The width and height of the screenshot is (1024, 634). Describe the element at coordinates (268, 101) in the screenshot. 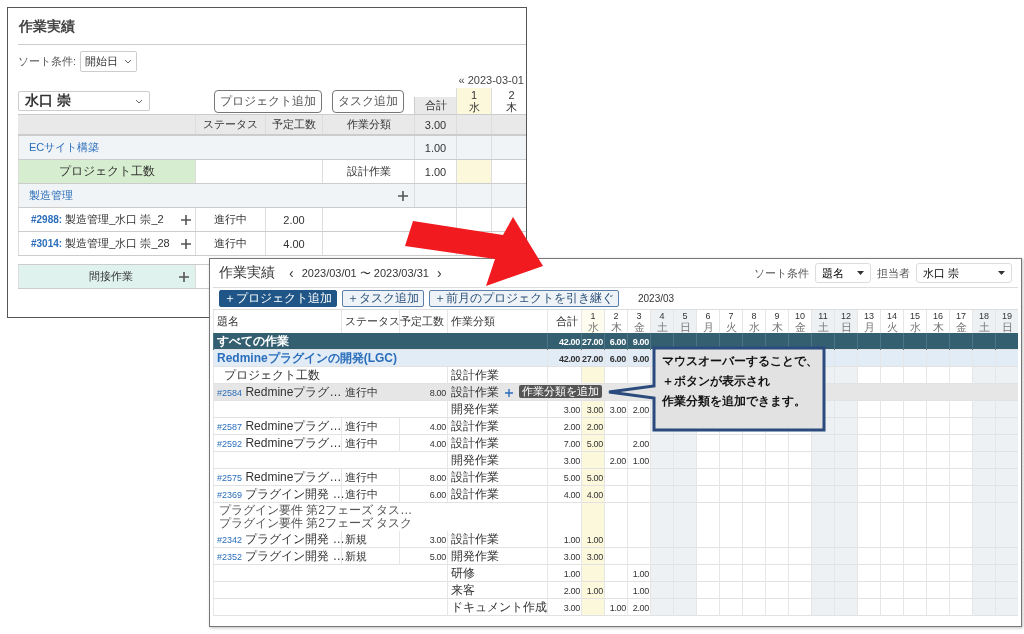

I see `add-button: プロジェクト追加` at that location.